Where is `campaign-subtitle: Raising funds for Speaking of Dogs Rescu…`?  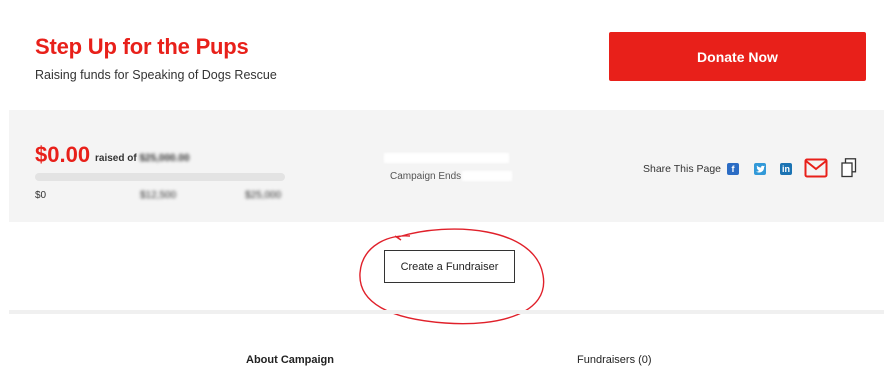
campaign-subtitle: Raising funds for Speaking of Dogs Rescu… is located at coordinates (156, 75).